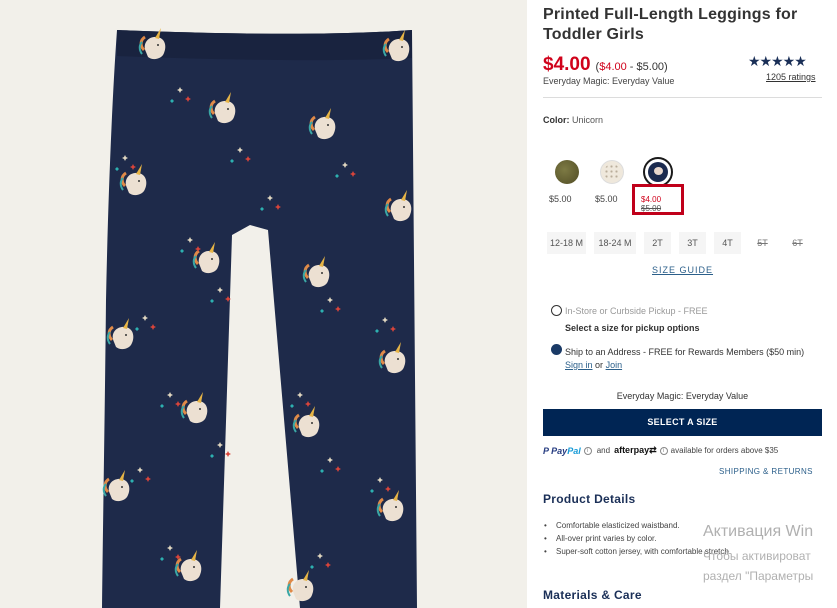  I want to click on color-swatch-dots, so click(612, 172).